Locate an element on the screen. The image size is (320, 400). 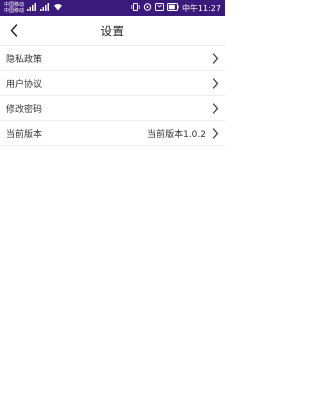
alarm-icon is located at coordinates (159, 8).